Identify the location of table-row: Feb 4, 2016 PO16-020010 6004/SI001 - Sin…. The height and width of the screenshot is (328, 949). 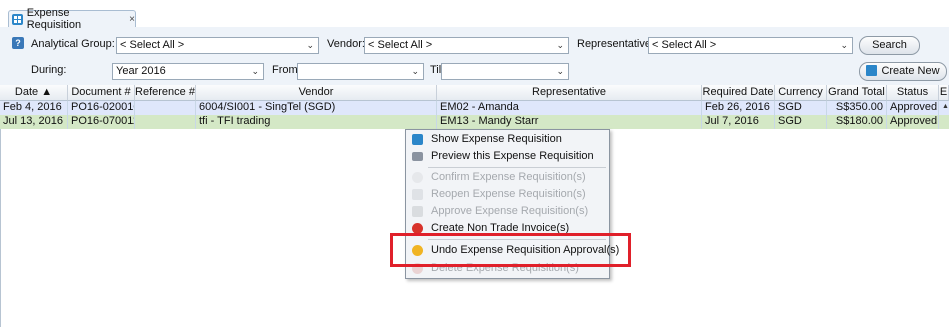
(474, 108).